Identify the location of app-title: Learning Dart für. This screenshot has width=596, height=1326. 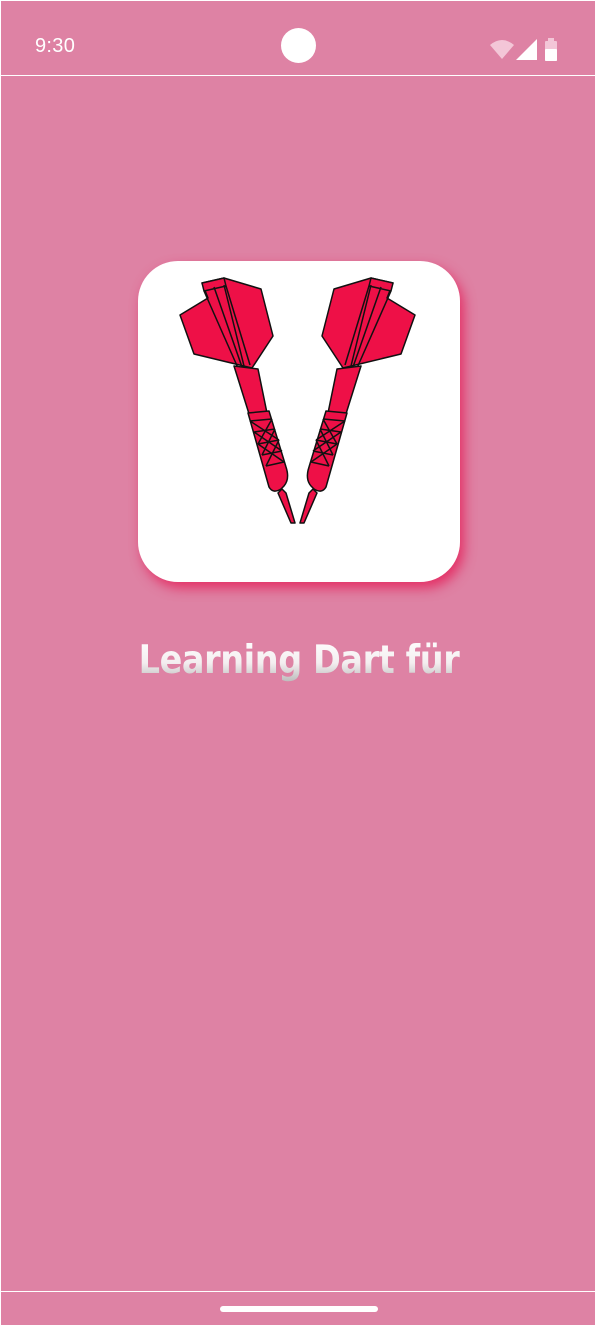
(299, 660).